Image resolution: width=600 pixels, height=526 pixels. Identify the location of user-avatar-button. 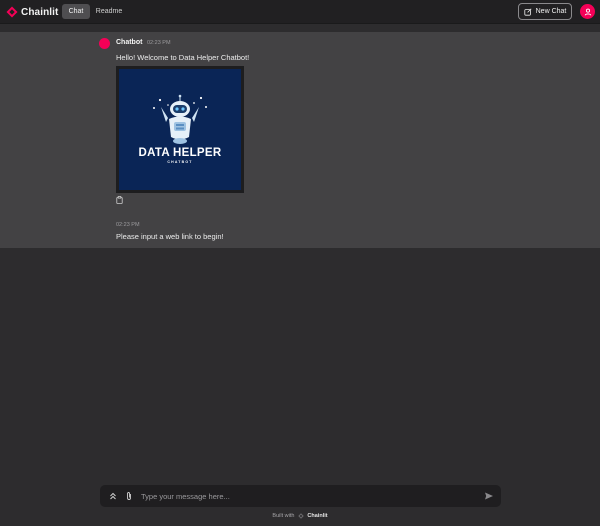
(587, 11).